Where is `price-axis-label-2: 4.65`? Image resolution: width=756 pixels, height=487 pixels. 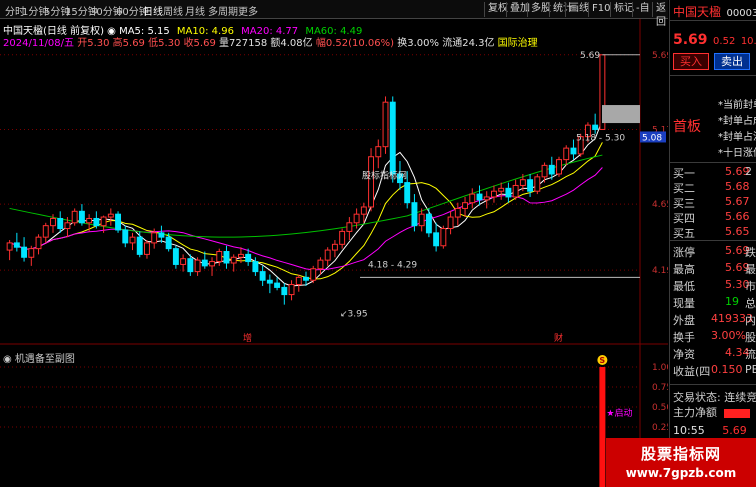 price-axis-label-2: 4.65 is located at coordinates (660, 205).